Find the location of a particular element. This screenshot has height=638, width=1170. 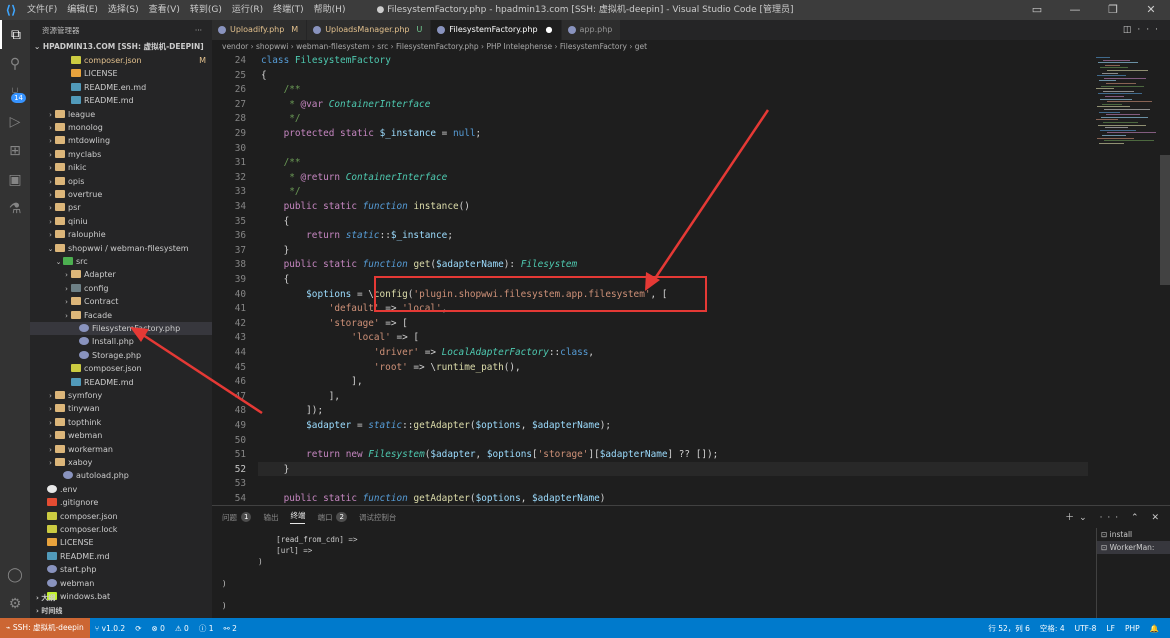

source-control-icon: ⑂14 is located at coordinates (15, 92).